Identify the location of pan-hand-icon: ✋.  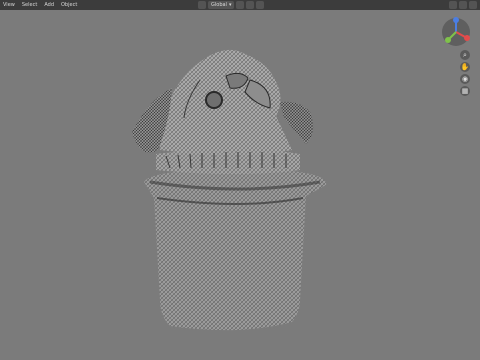
(465, 67).